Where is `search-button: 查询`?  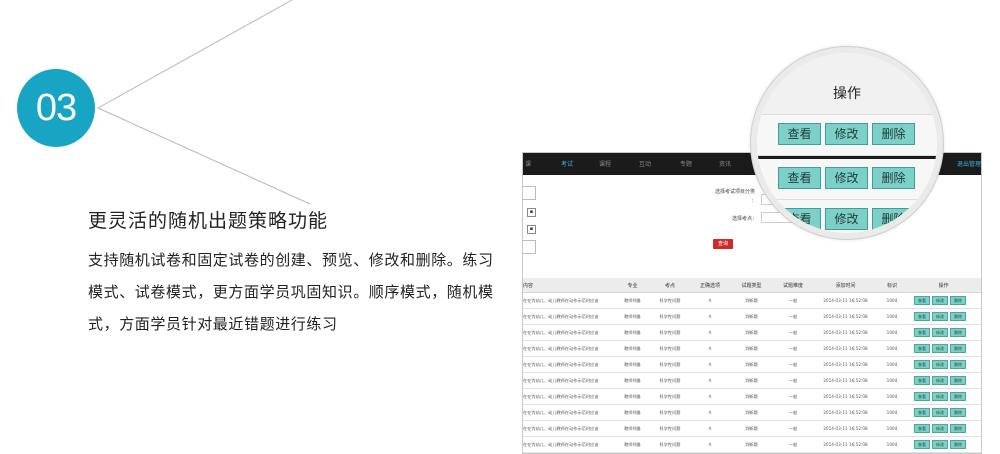 search-button: 查询 is located at coordinates (723, 244).